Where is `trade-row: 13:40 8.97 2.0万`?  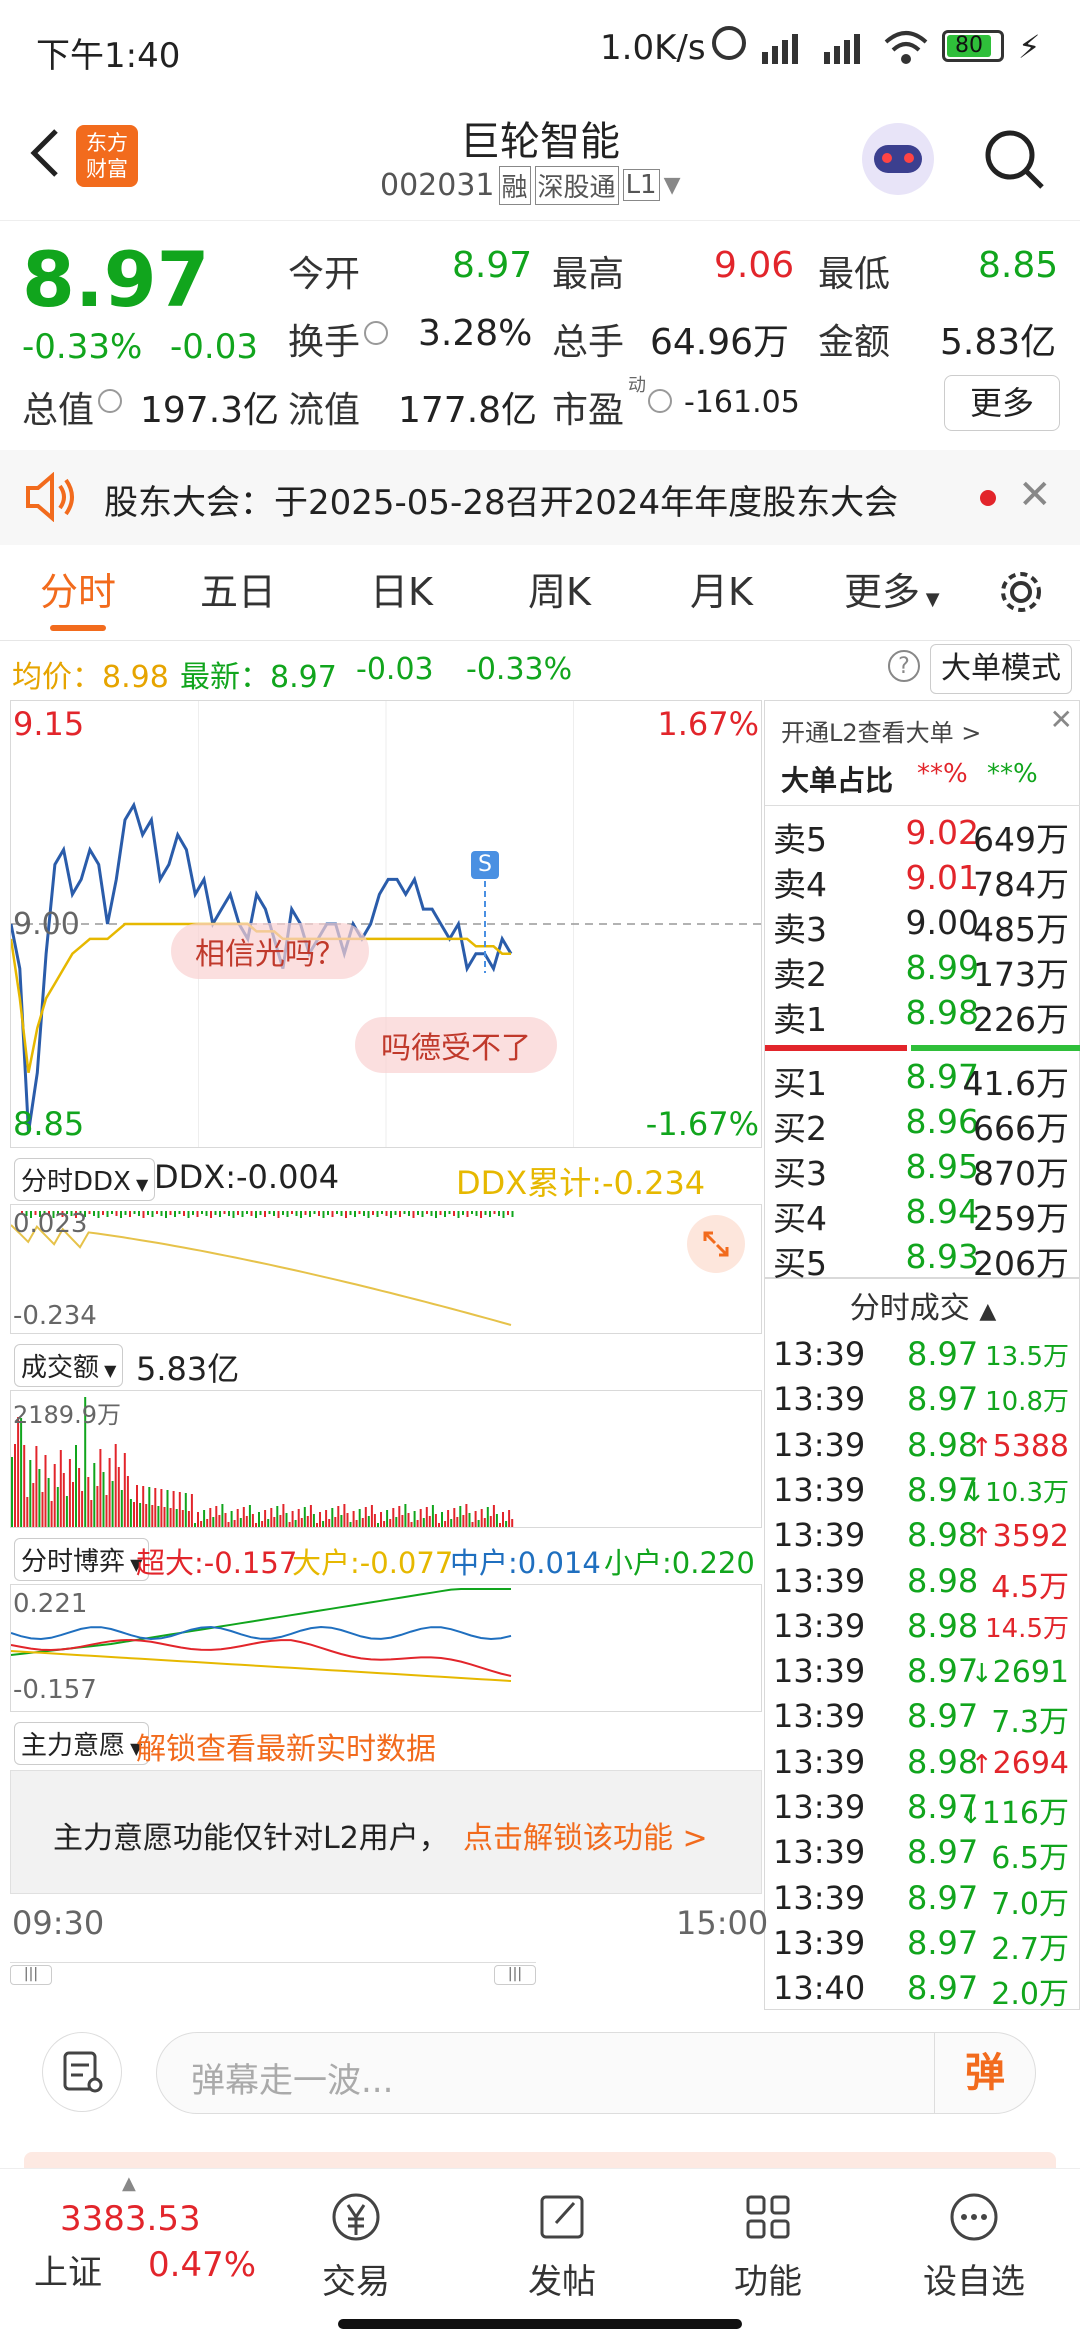
trade-row: 13:40 8.97 2.0万 is located at coordinates (920, 1991).